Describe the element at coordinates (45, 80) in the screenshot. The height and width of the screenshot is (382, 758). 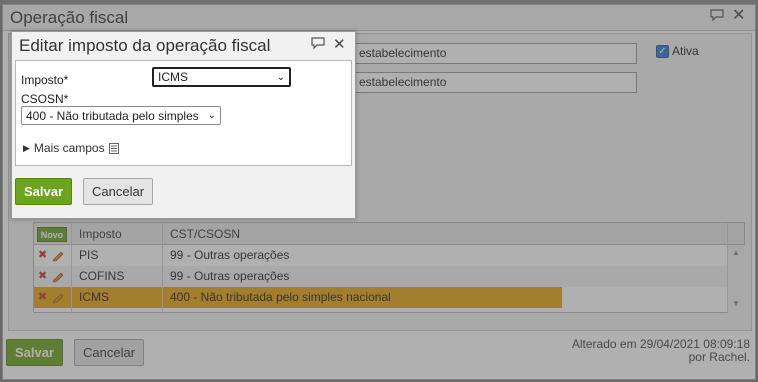
I see `imposto-label: Imposto*` at that location.